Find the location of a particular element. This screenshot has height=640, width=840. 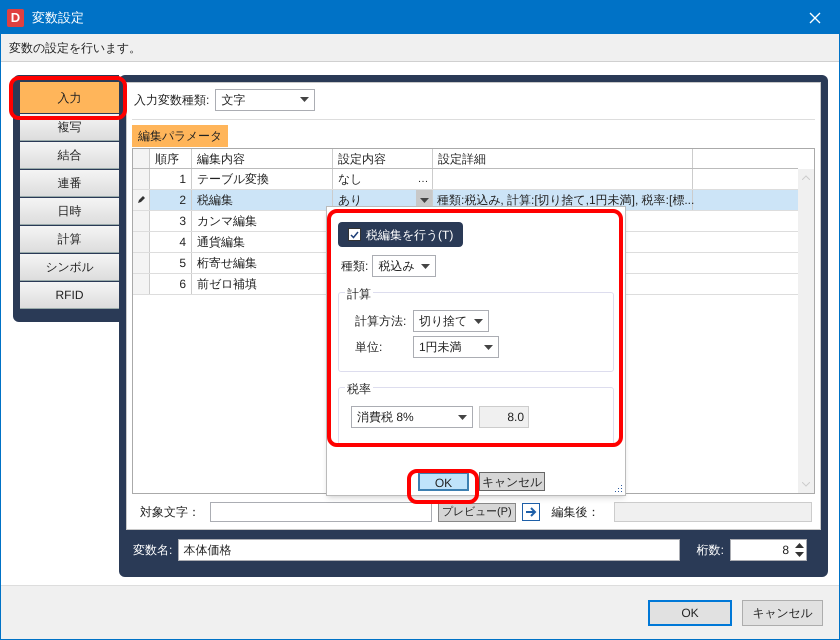

method-select: 切り捨て is located at coordinates (451, 321).